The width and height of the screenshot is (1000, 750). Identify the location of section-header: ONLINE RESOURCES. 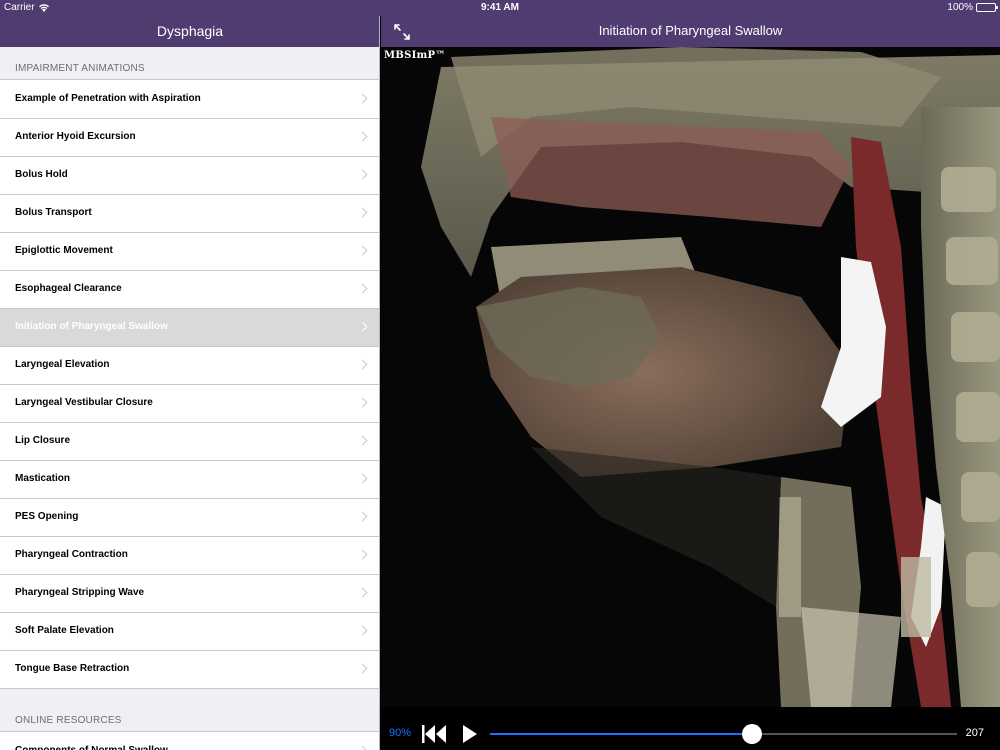
(68, 720).